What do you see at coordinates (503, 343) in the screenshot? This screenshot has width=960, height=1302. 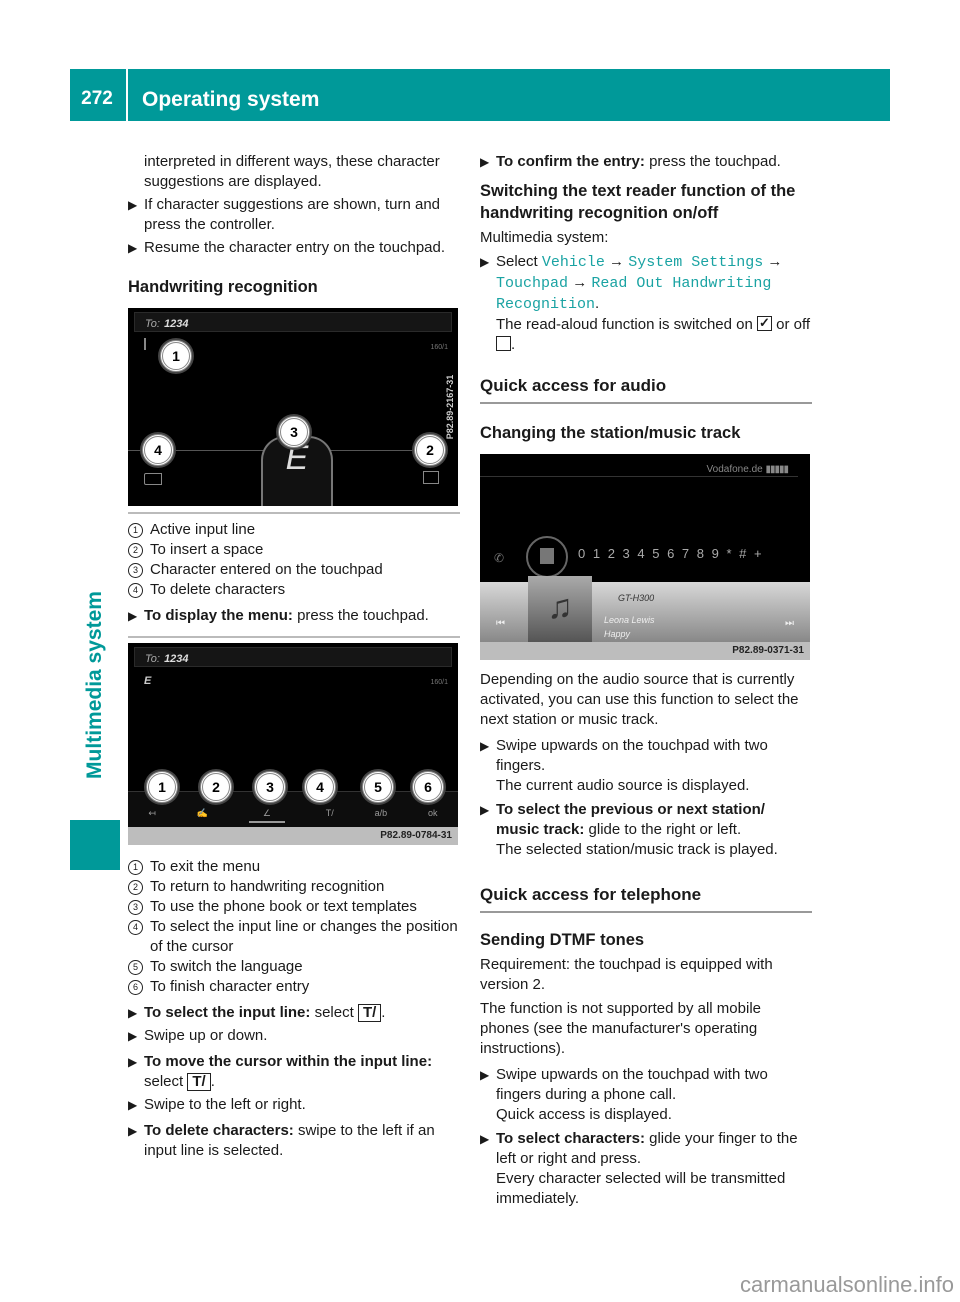 I see `checkbox-unchecked-icon` at bounding box center [503, 343].